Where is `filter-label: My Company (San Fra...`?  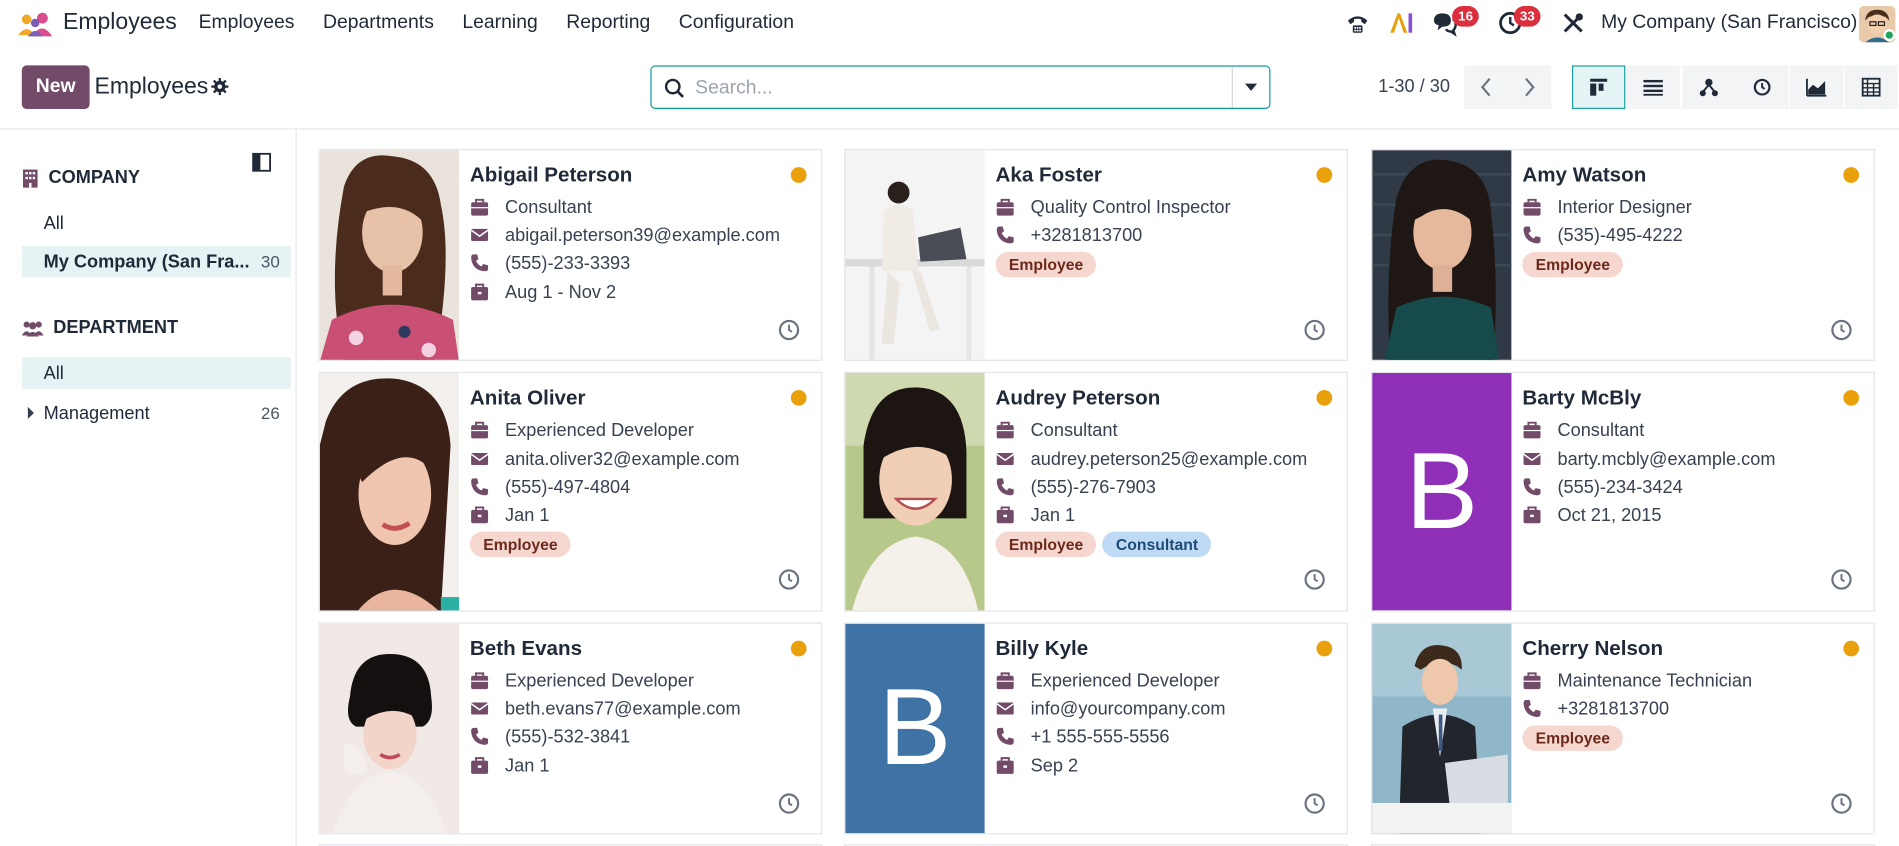 filter-label: My Company (San Fra... is located at coordinates (146, 261).